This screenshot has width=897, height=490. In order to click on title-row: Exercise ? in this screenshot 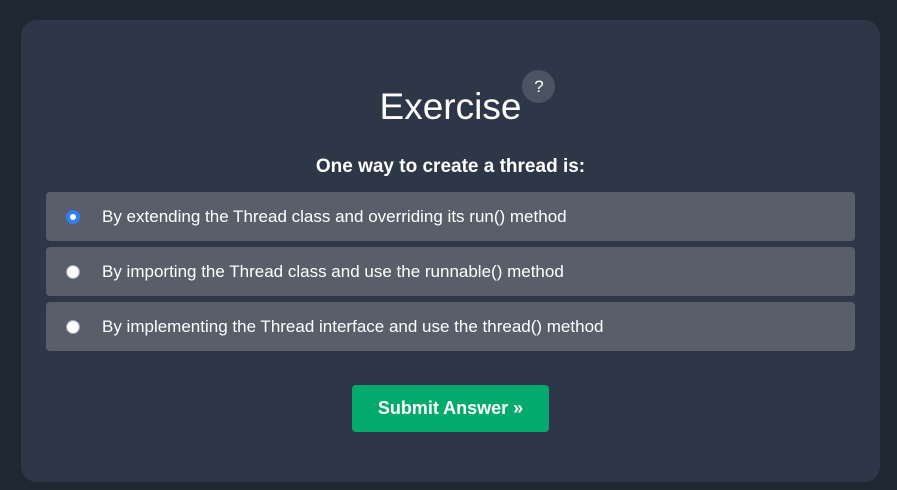, I will do `click(450, 99)`.